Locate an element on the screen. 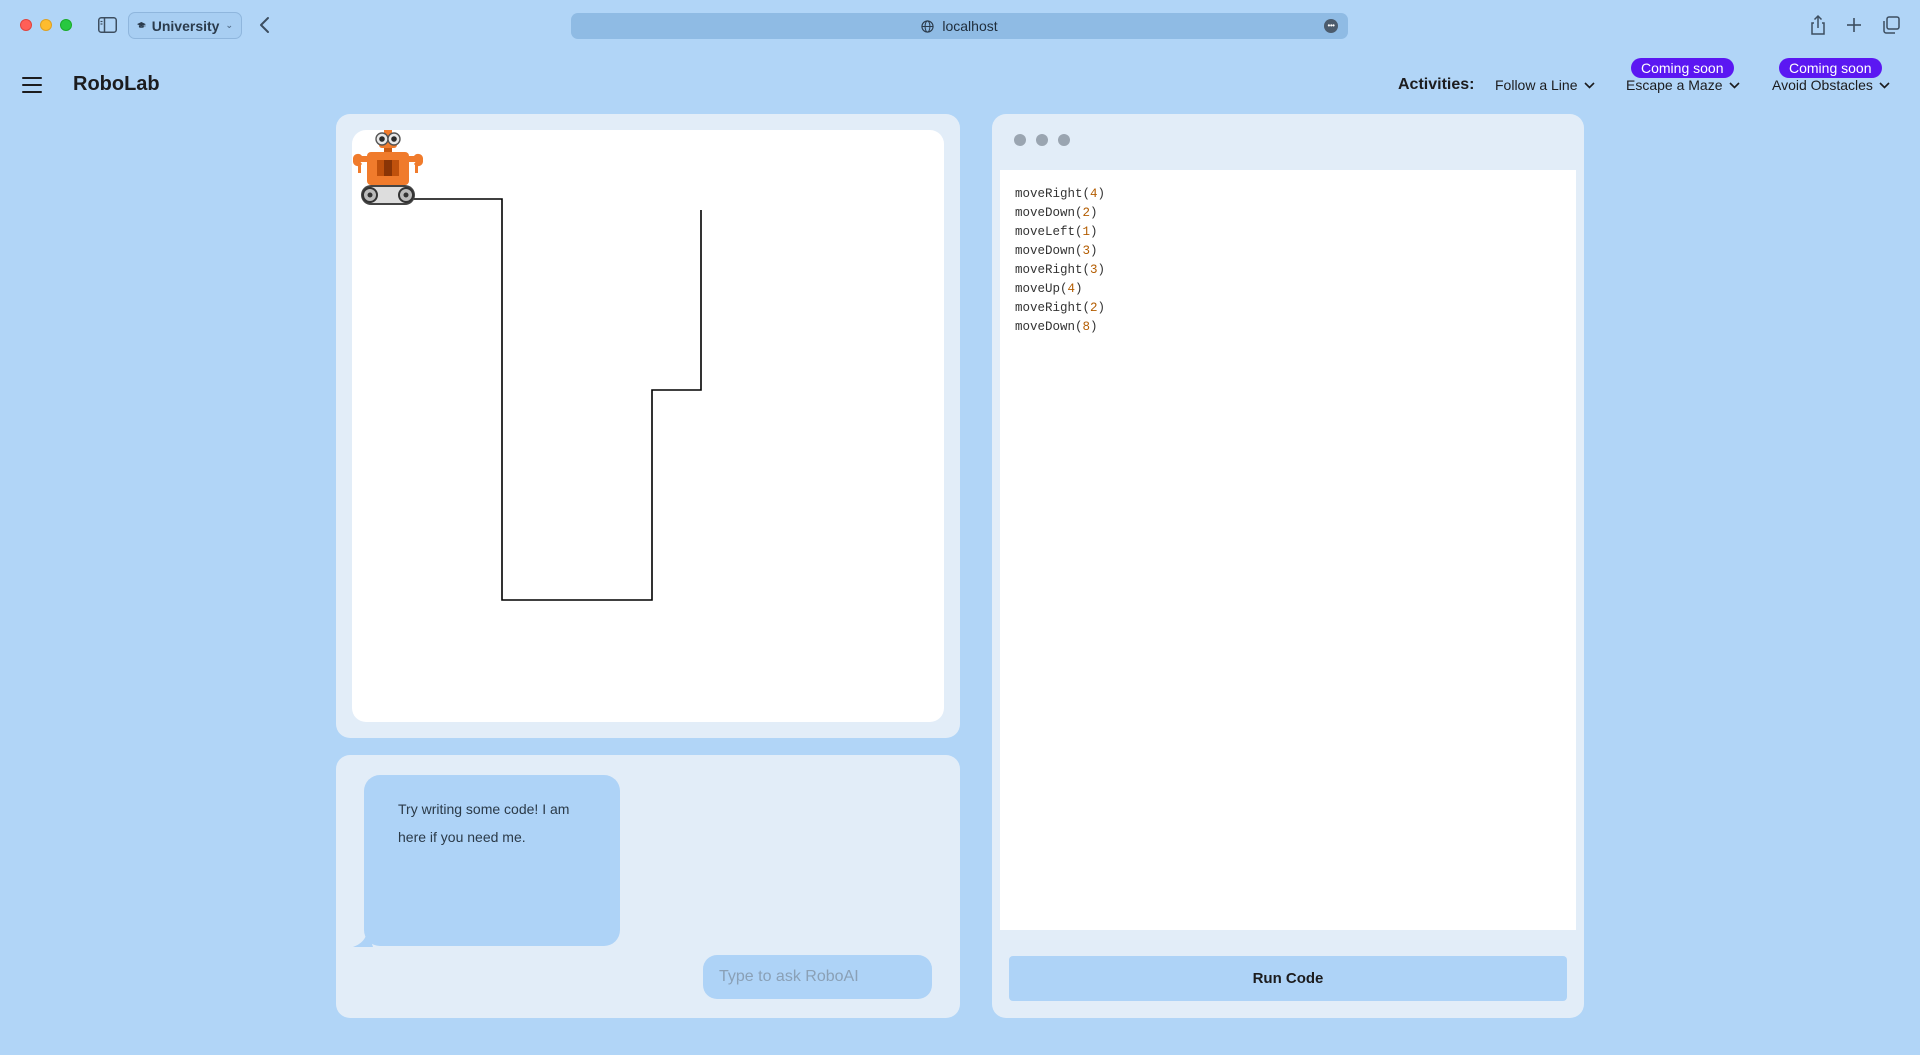 The width and height of the screenshot is (1920, 1055). activity-label: Avoid Obstacles is located at coordinates (1822, 85).